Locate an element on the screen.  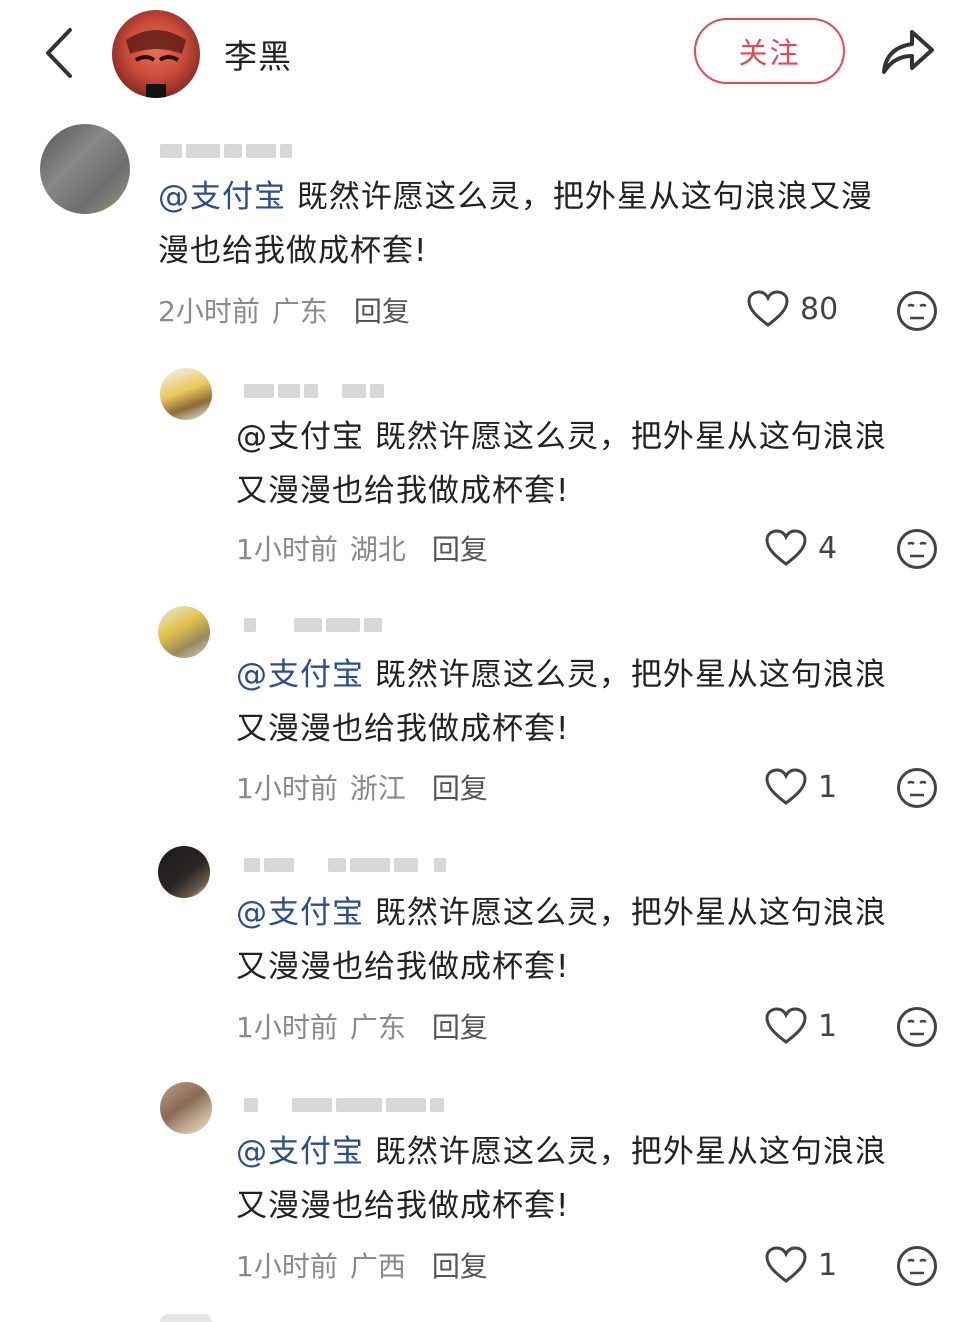
comment-meta: 1小时前 广东 回复 is located at coordinates (362, 1026).